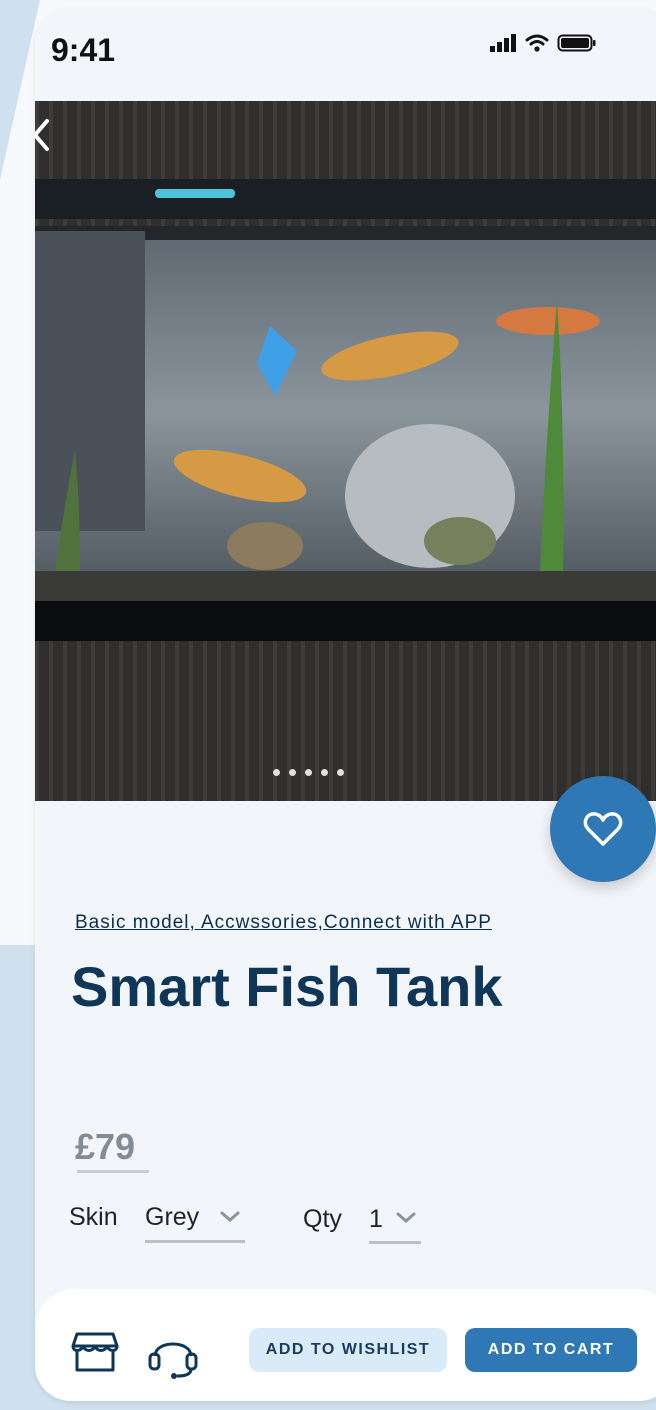 The height and width of the screenshot is (1410, 656). Describe the element at coordinates (195, 1241) in the screenshot. I see `skin-underline` at that location.